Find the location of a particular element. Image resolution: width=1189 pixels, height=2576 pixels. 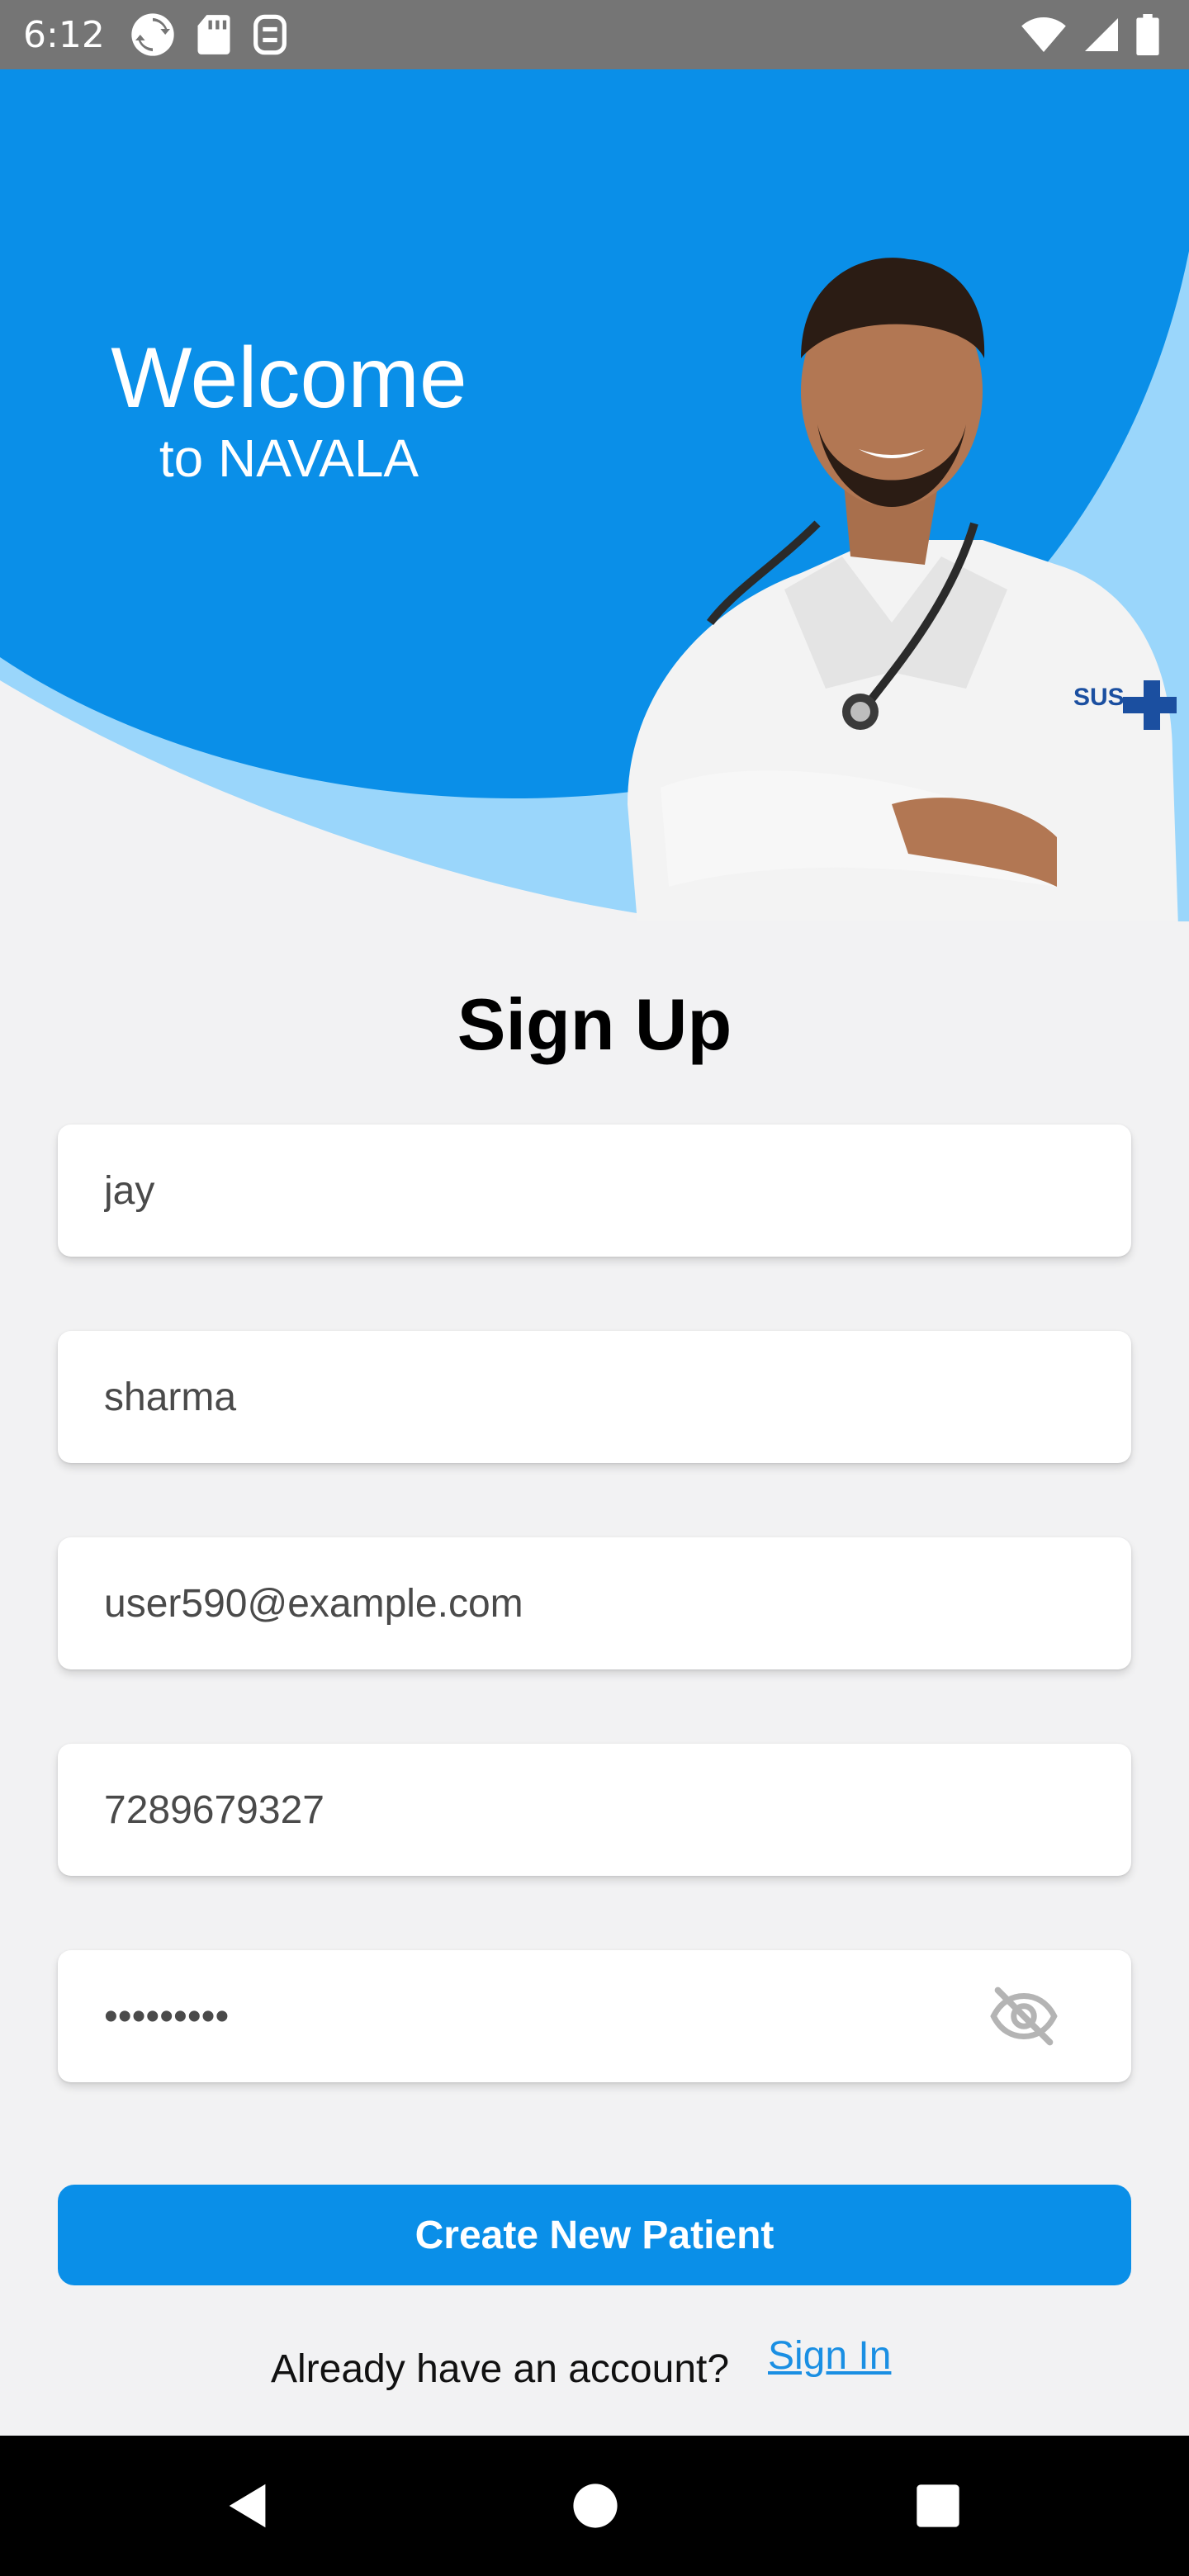

welcome-title: Welcome is located at coordinates (289, 378).